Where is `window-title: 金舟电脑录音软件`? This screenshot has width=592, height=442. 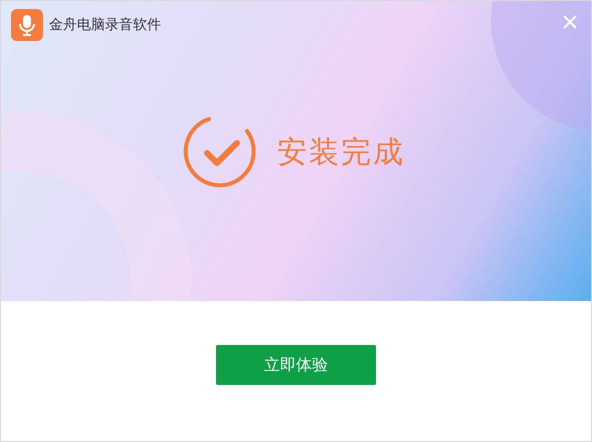
window-title: 金舟电脑录音软件 is located at coordinates (105, 25).